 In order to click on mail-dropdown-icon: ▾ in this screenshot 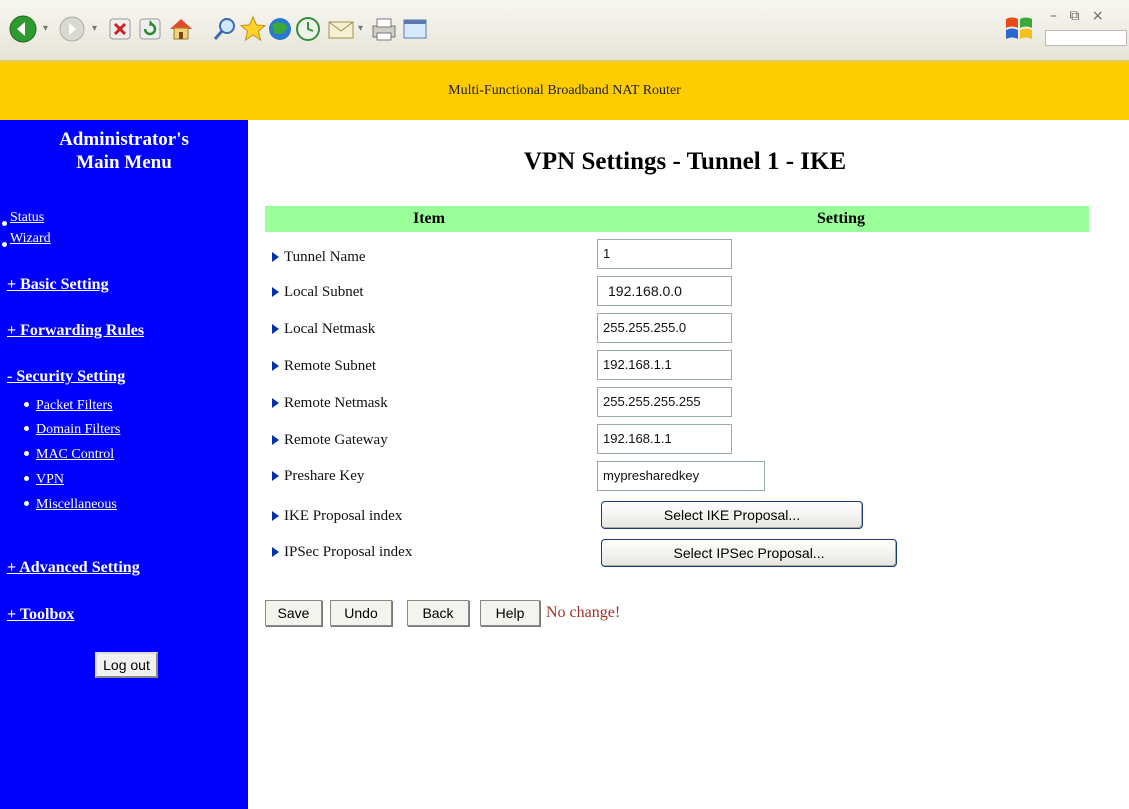, I will do `click(360, 29)`.